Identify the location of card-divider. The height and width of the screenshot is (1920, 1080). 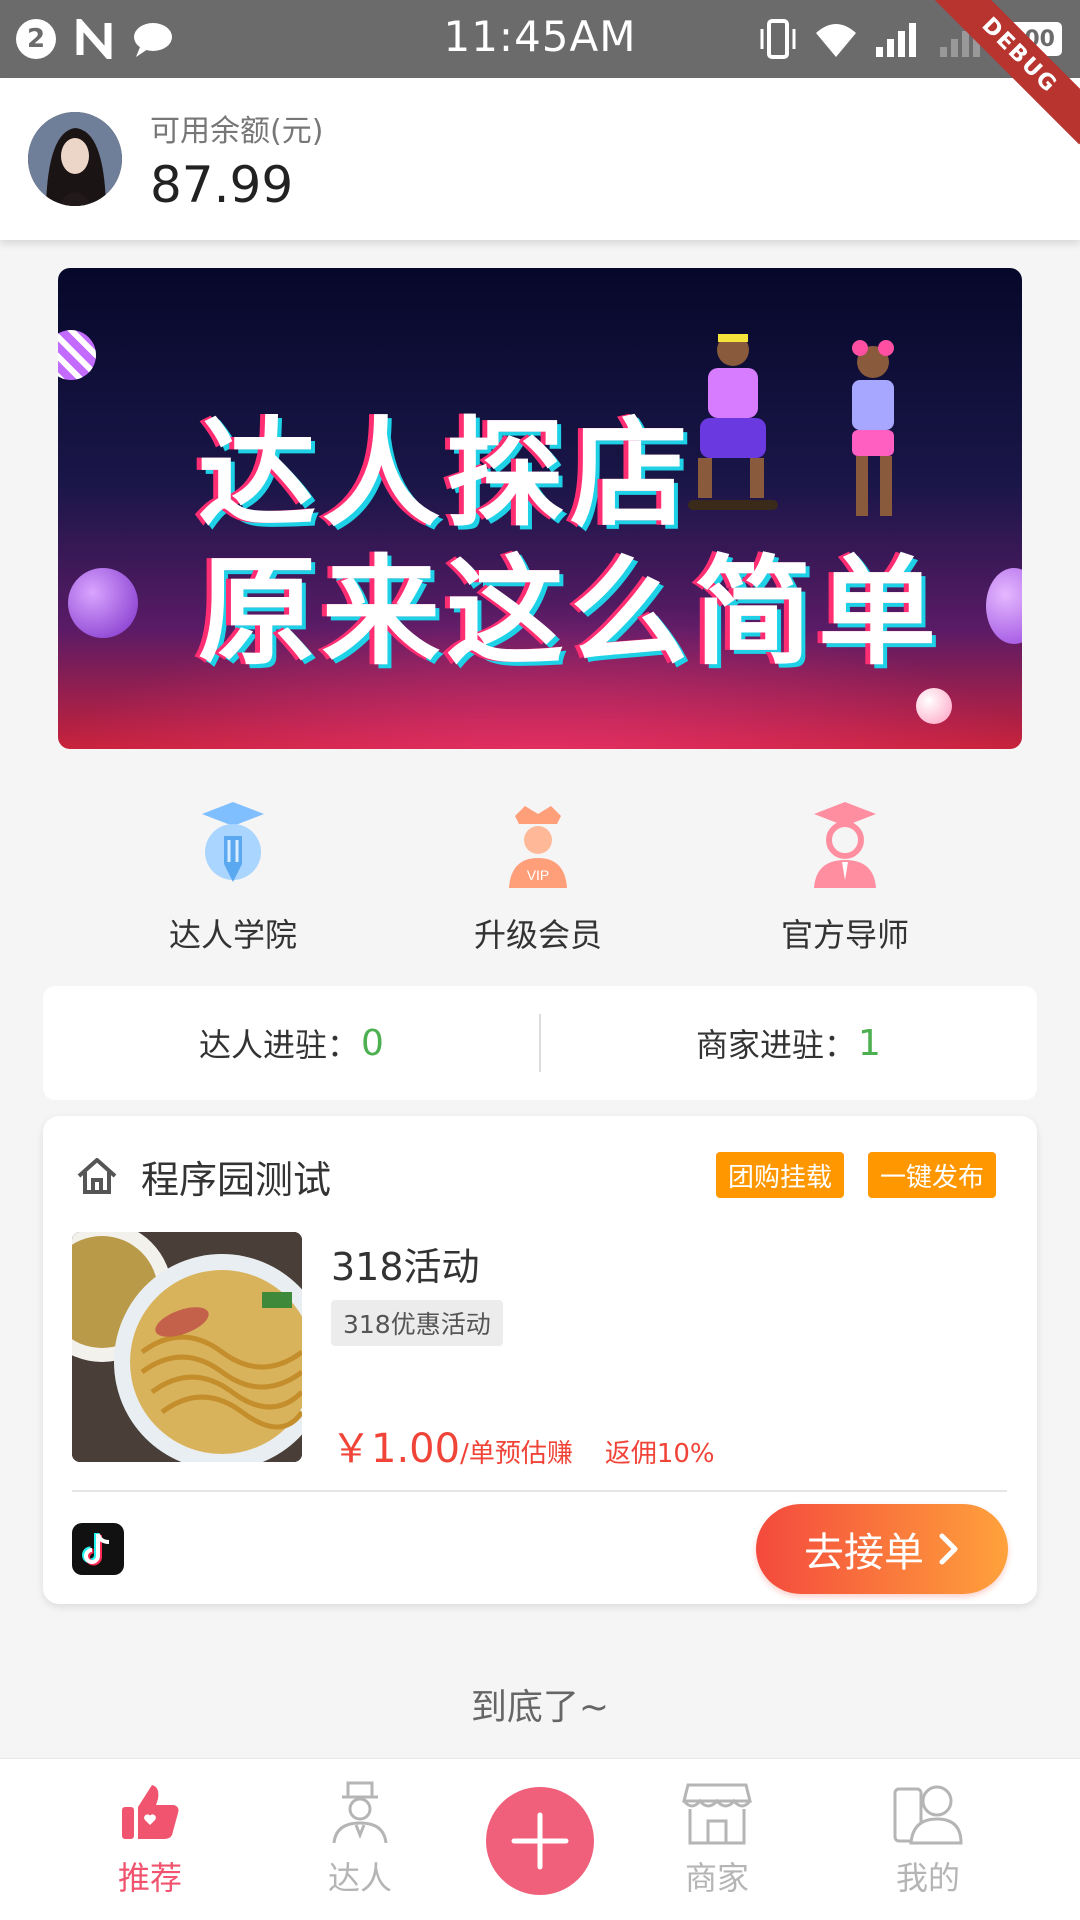
(539, 1491).